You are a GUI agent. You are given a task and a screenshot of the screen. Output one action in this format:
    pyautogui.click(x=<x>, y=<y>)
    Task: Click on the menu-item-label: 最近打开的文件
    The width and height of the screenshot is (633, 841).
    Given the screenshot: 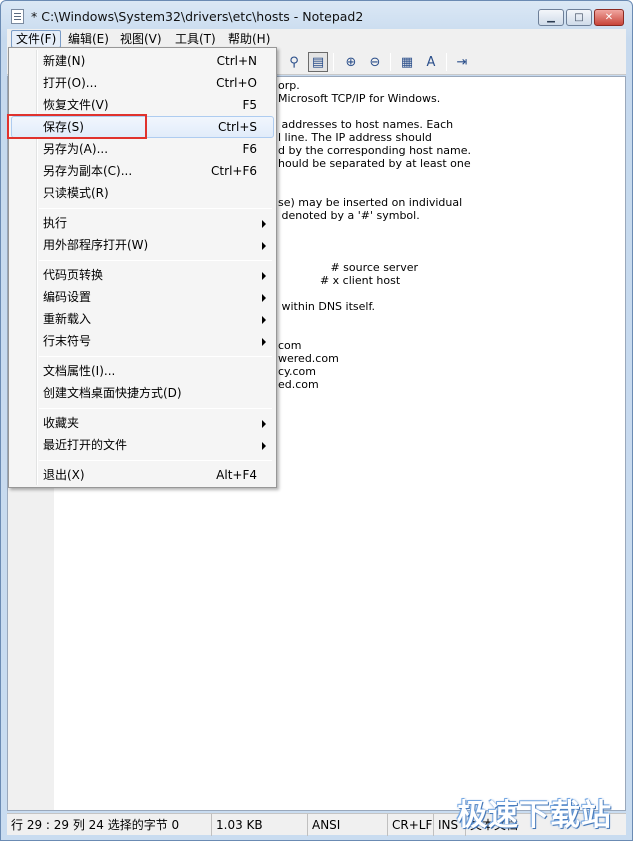 What is the action you would take?
    pyautogui.click(x=85, y=445)
    